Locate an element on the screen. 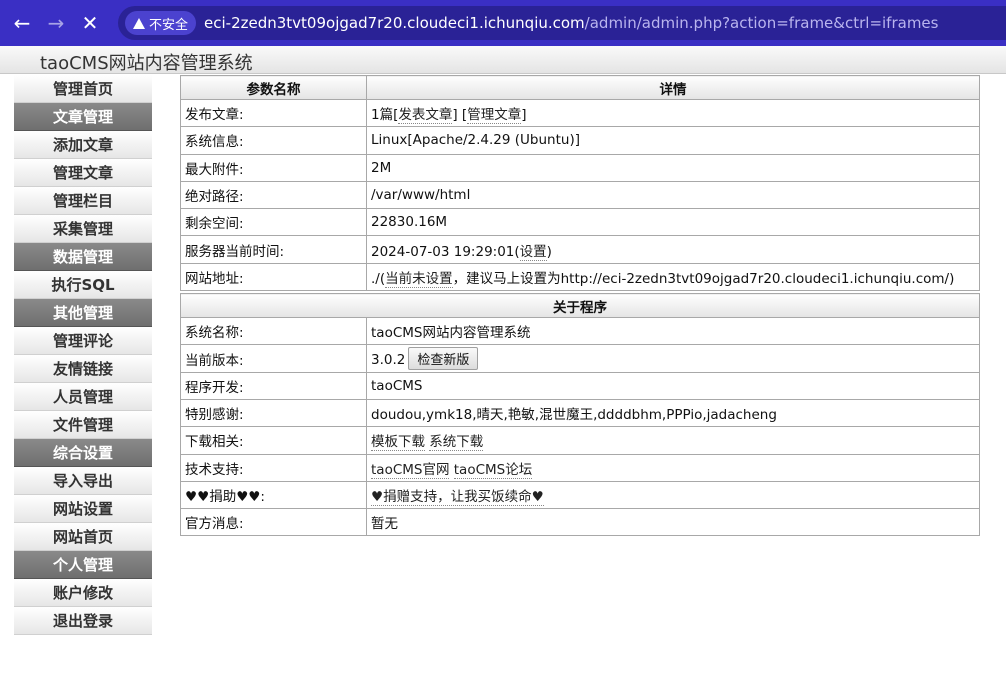 This screenshot has height=673, width=1006. row-label: ♥♥捐助♥♥: is located at coordinates (273, 495).